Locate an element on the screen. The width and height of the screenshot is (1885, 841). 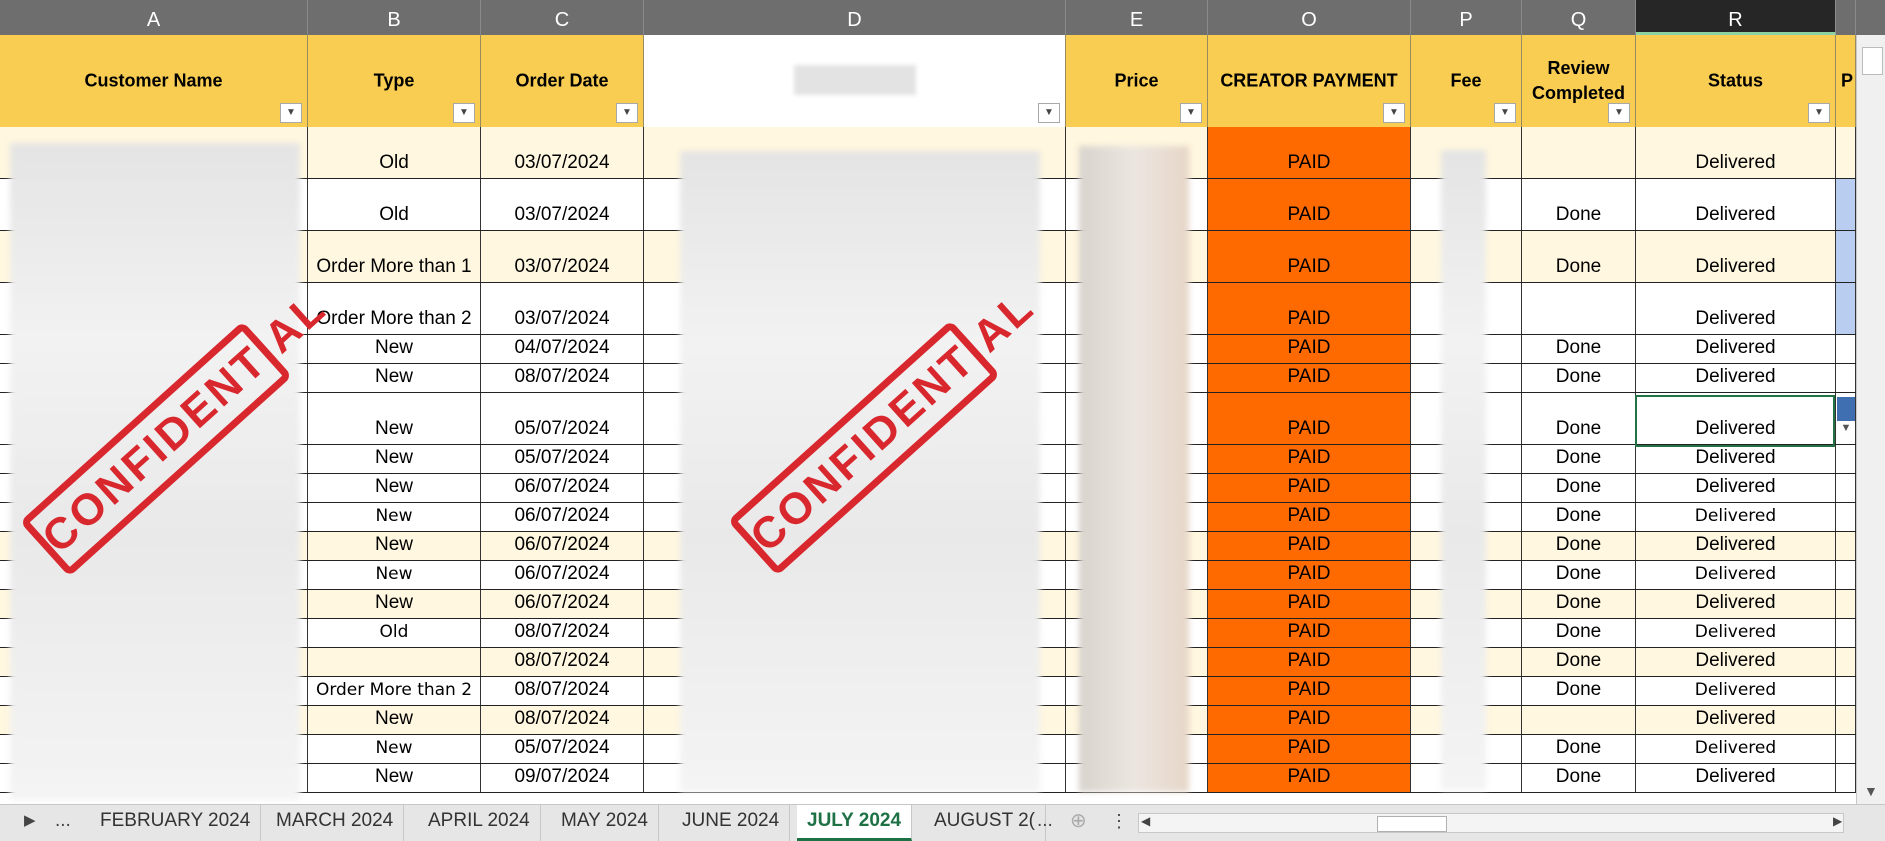
column-letter-q: Q is located at coordinates (1579, 17).